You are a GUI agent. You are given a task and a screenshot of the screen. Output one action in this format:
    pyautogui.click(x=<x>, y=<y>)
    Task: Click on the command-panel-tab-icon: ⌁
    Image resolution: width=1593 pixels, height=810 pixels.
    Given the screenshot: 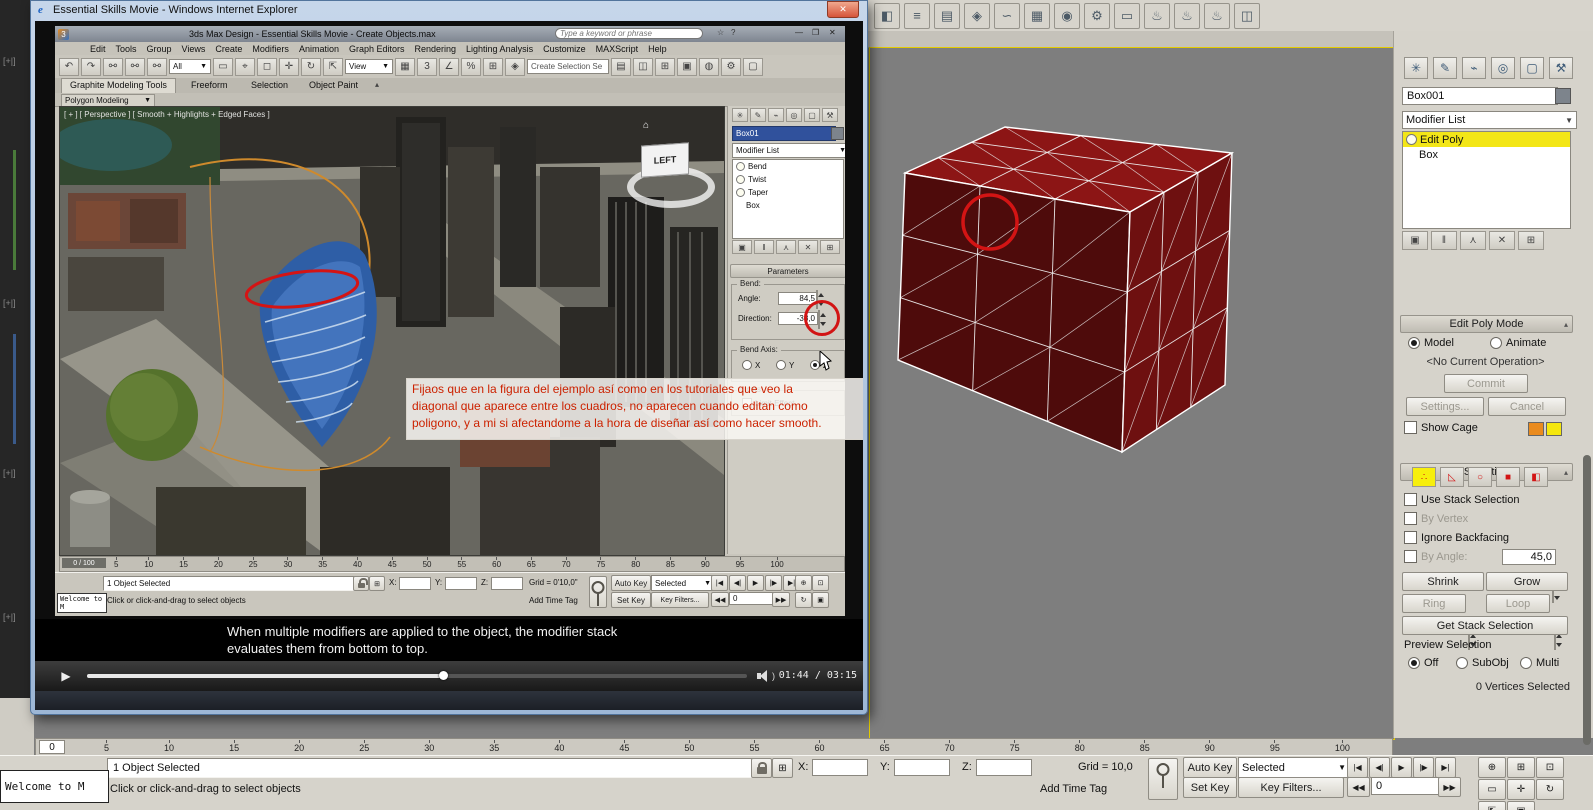 What is the action you would take?
    pyautogui.click(x=776, y=115)
    